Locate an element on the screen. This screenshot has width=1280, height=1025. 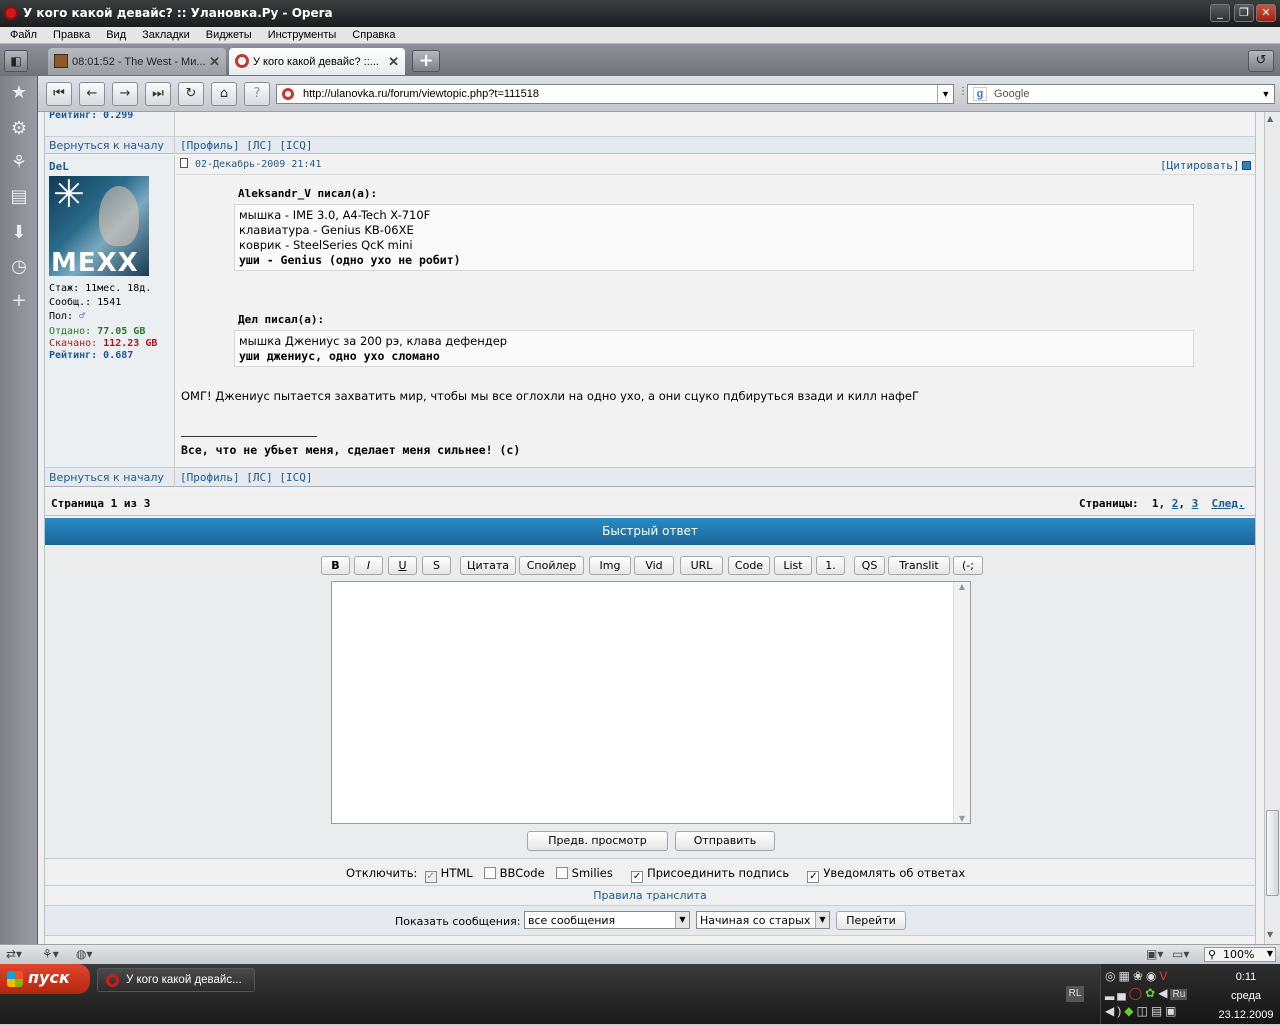
tray-app-icon: ◫ is located at coordinates (1143, 1011).